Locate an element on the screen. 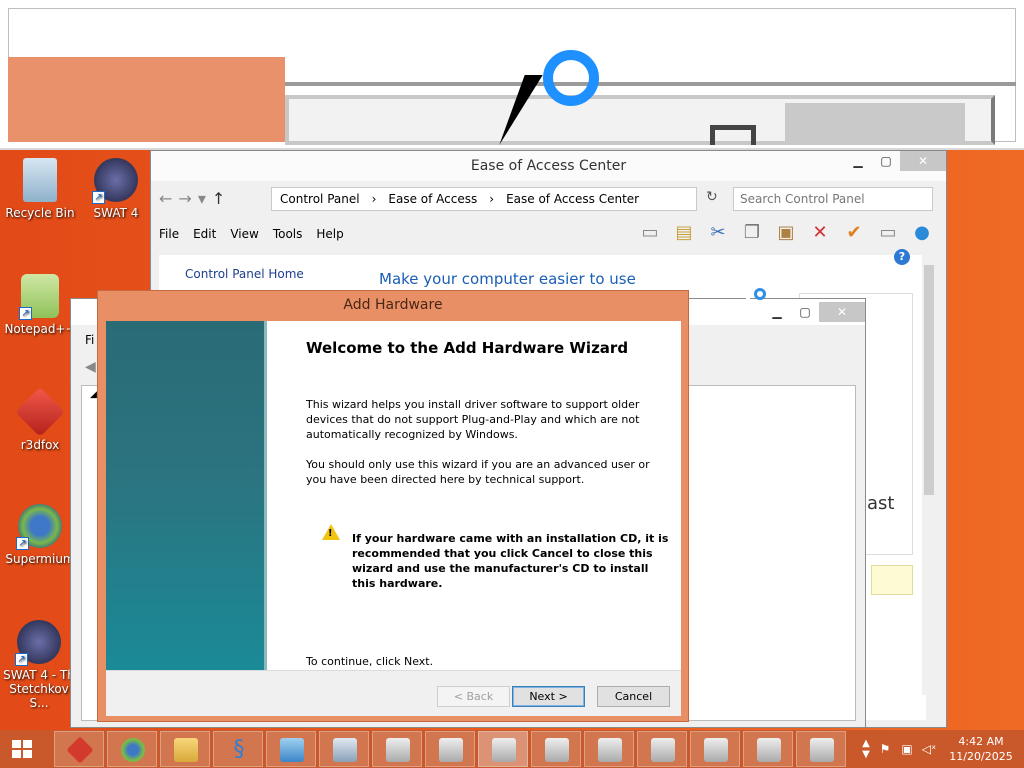 This screenshot has width=1024, height=768. cut-icon: ✂ is located at coordinates (718, 233).